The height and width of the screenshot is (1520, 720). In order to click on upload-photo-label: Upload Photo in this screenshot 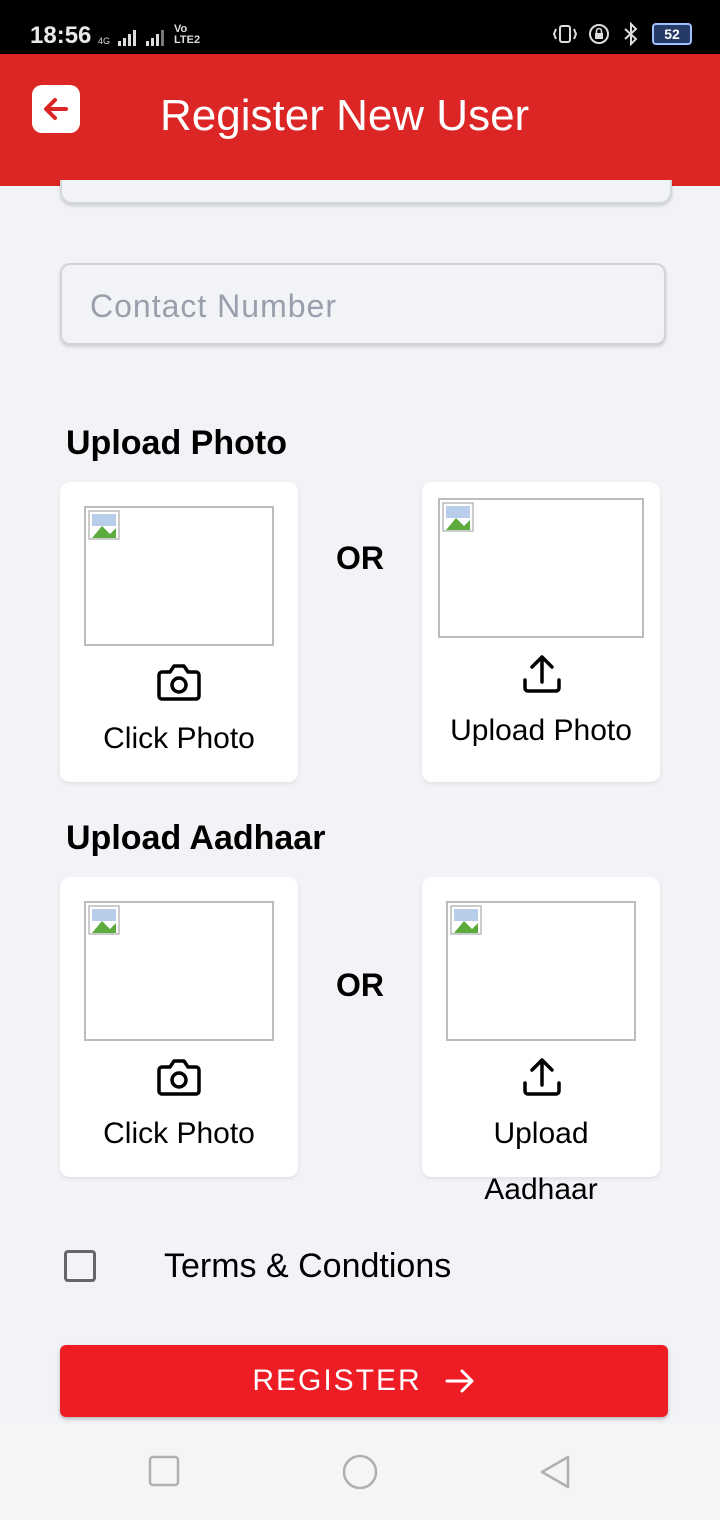, I will do `click(541, 730)`.